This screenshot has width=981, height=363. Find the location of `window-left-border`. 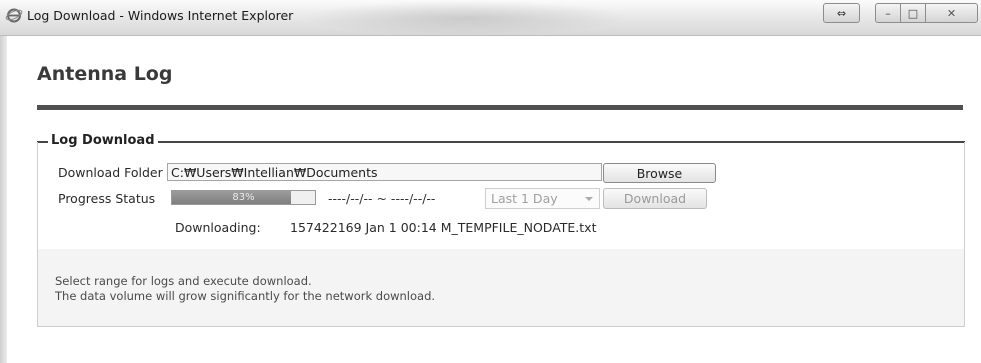

window-left-border is located at coordinates (3, 199).